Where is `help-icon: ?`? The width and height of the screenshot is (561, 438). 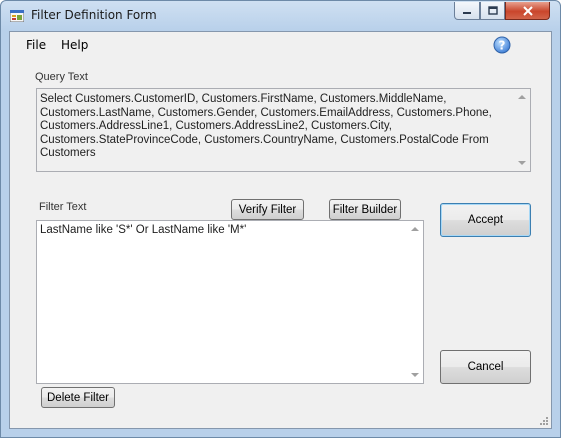
help-icon: ? is located at coordinates (502, 45).